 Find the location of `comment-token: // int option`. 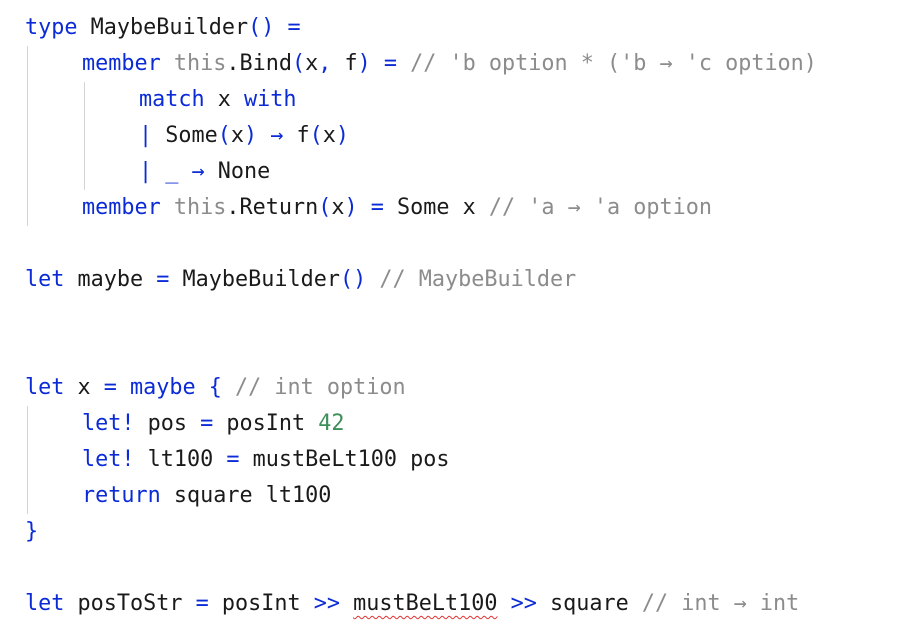

comment-token: // int option is located at coordinates (313, 387).